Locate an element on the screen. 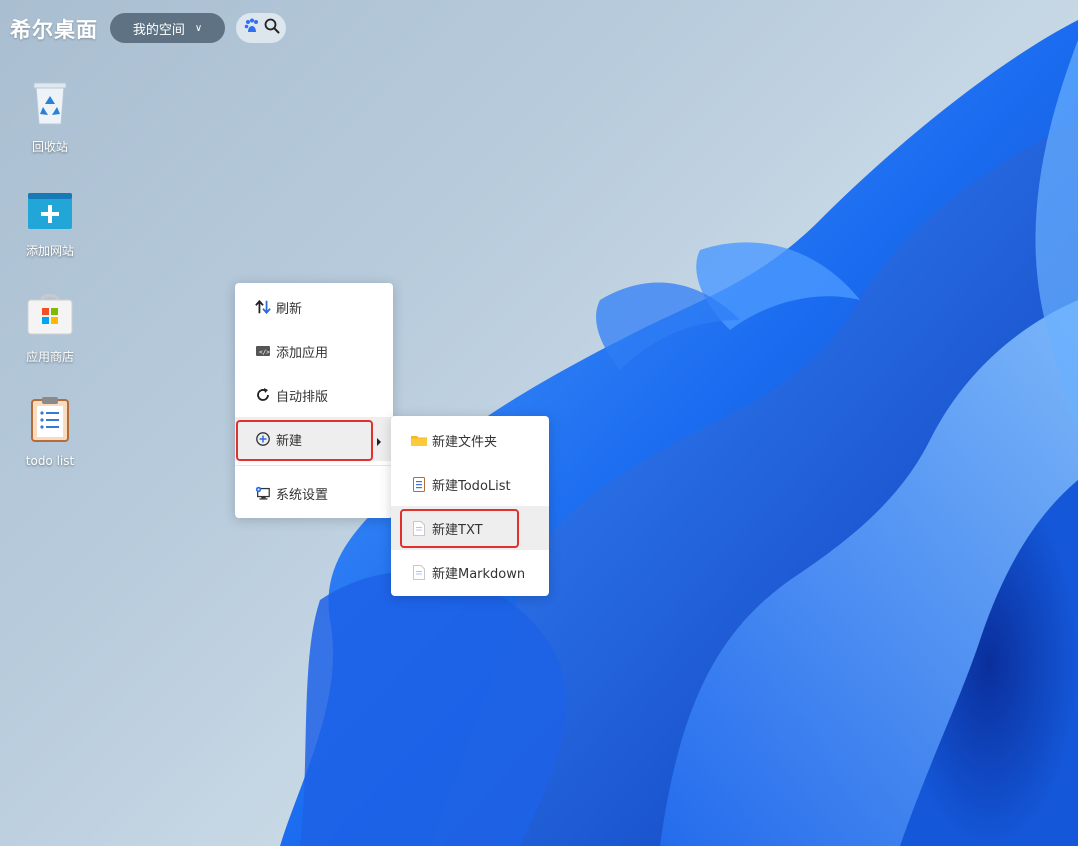  desktop-icon-recycle-bin: 回收站 is located at coordinates (50, 117).